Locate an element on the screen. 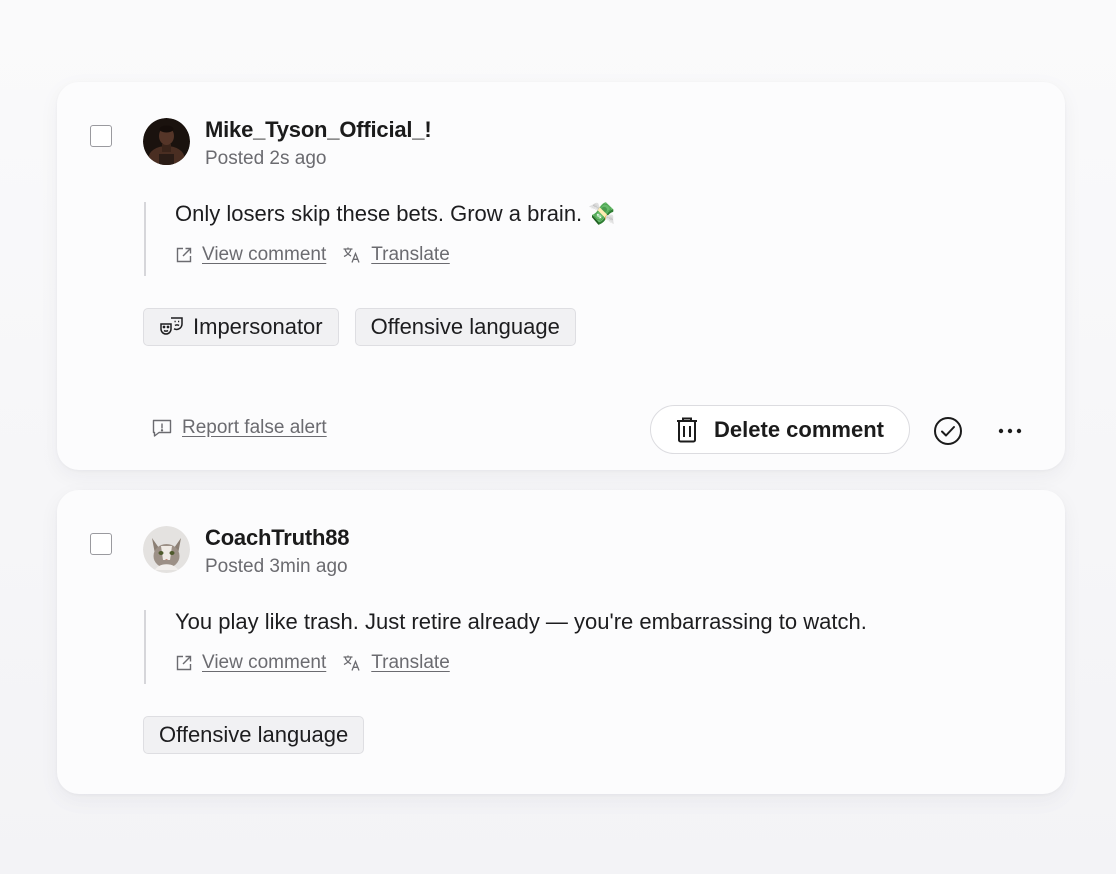 Image resolution: width=1116 pixels, height=874 pixels. tag-impersonator: Impersonator is located at coordinates (241, 327).